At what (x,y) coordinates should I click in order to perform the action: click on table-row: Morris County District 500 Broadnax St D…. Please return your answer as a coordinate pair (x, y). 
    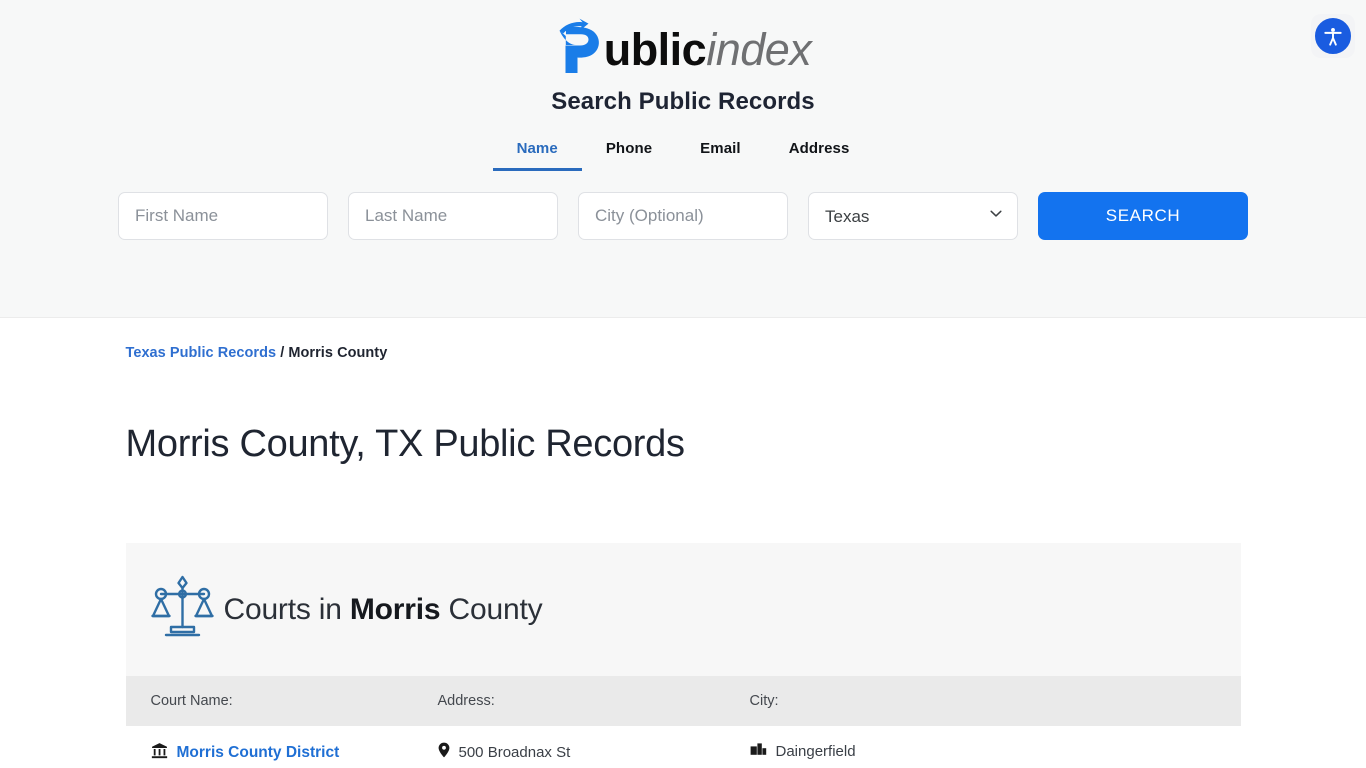
    Looking at the image, I should click on (683, 747).